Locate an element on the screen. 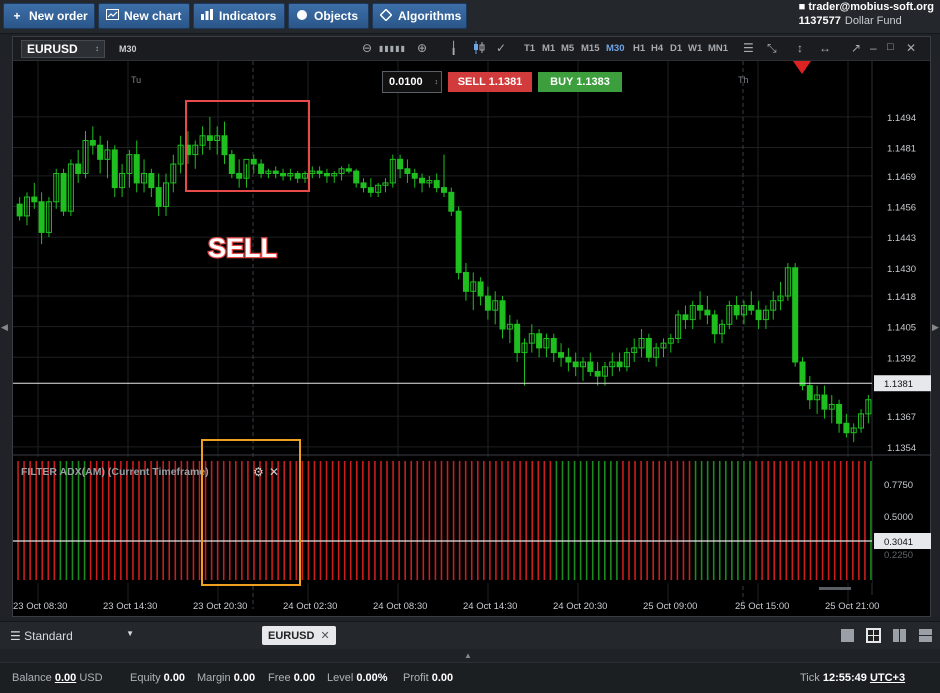  tf-d1: D1 is located at coordinates (676, 48).